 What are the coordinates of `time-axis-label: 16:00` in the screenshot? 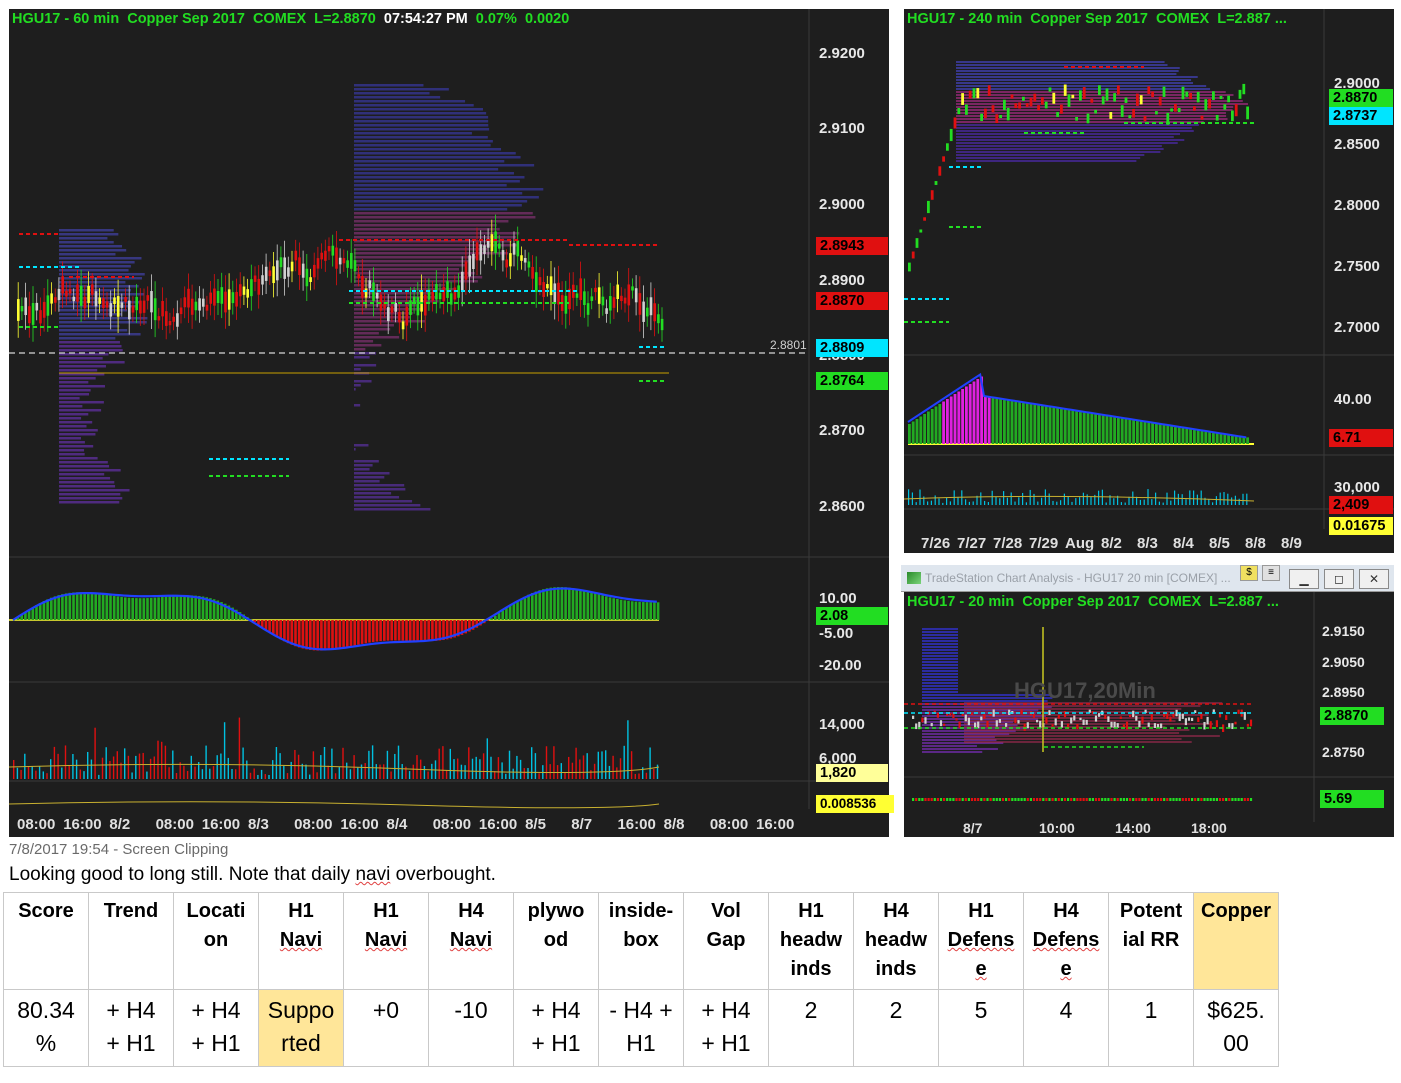 It's located at (221, 824).